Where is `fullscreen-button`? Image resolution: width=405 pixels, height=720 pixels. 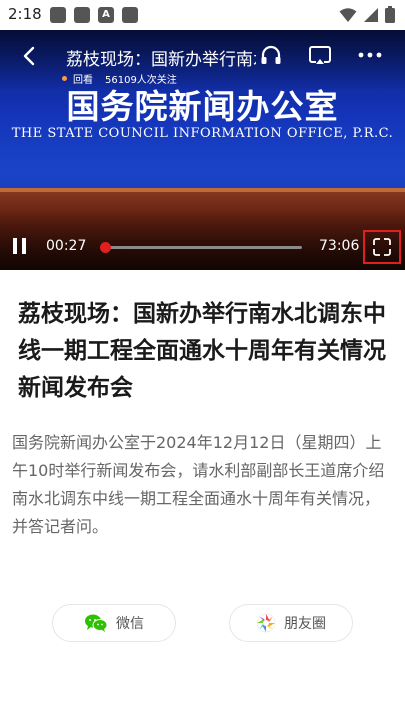
fullscreen-button is located at coordinates (382, 247).